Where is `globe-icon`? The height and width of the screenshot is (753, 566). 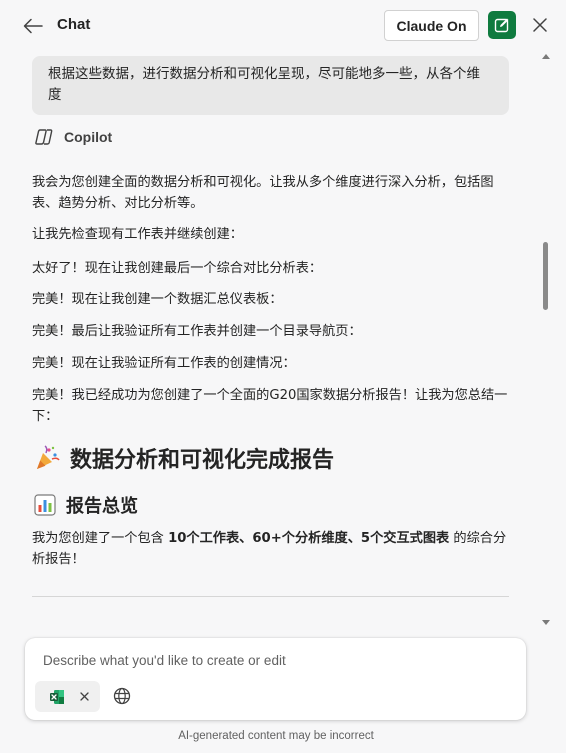 globe-icon is located at coordinates (122, 696).